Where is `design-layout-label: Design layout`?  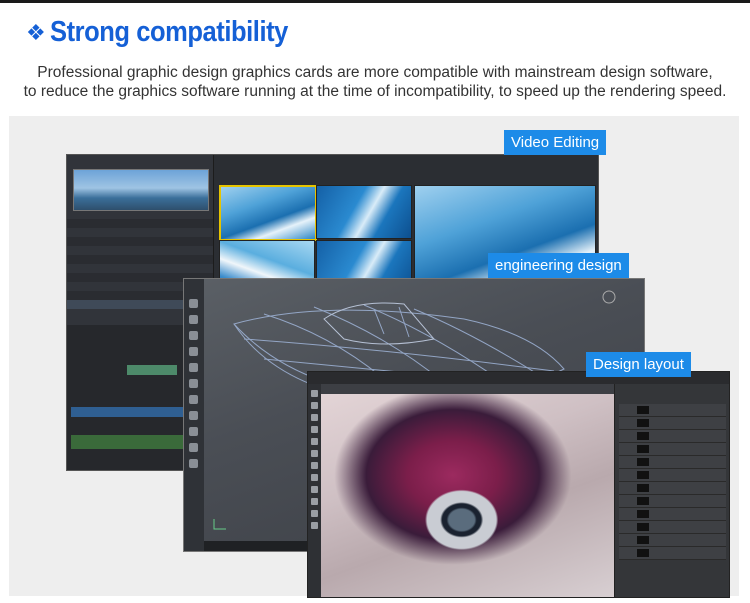 design-layout-label: Design layout is located at coordinates (638, 364).